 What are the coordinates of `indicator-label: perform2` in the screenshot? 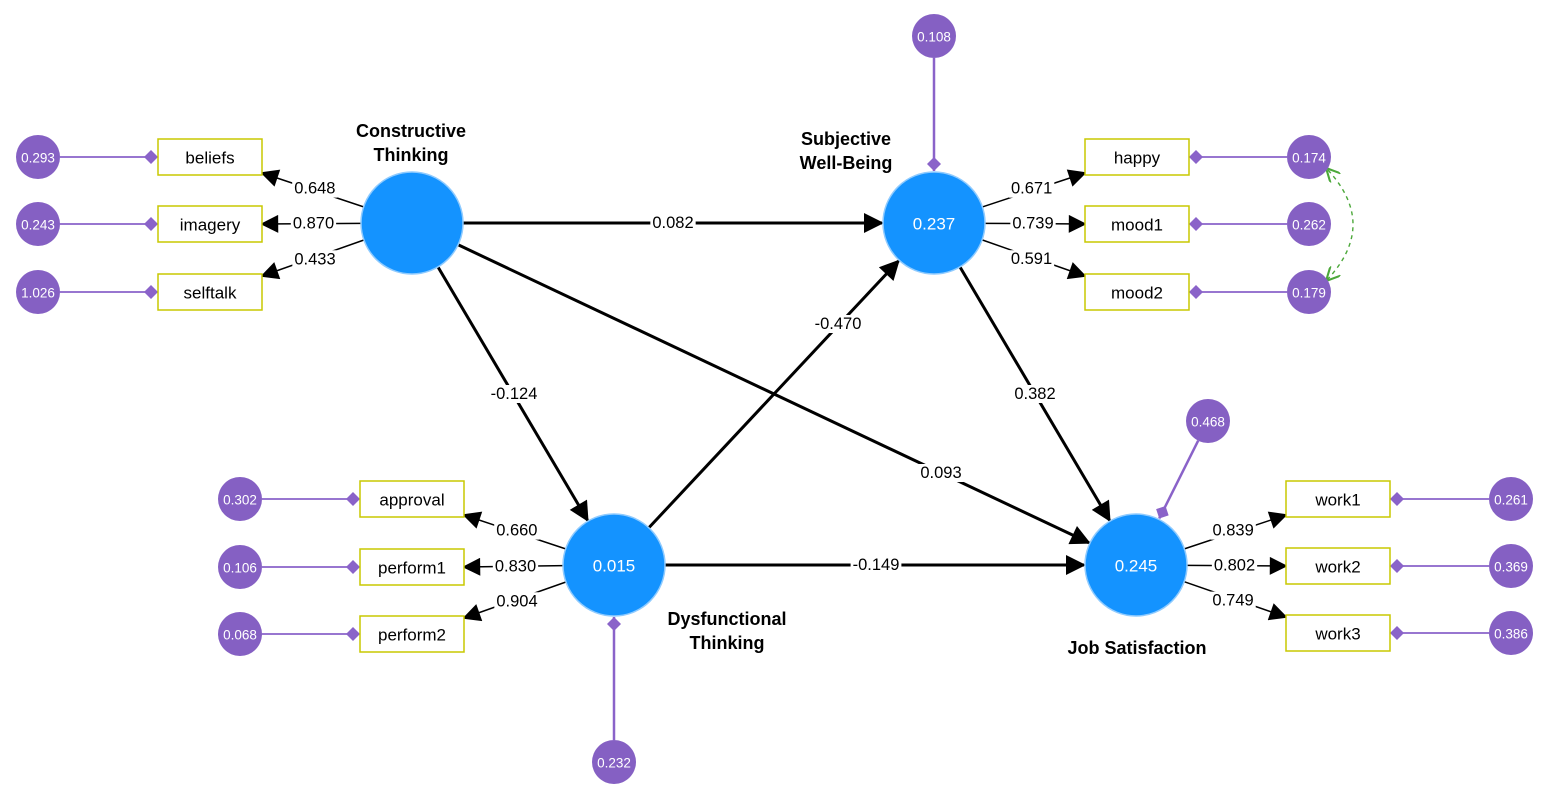 It's located at (412, 635).